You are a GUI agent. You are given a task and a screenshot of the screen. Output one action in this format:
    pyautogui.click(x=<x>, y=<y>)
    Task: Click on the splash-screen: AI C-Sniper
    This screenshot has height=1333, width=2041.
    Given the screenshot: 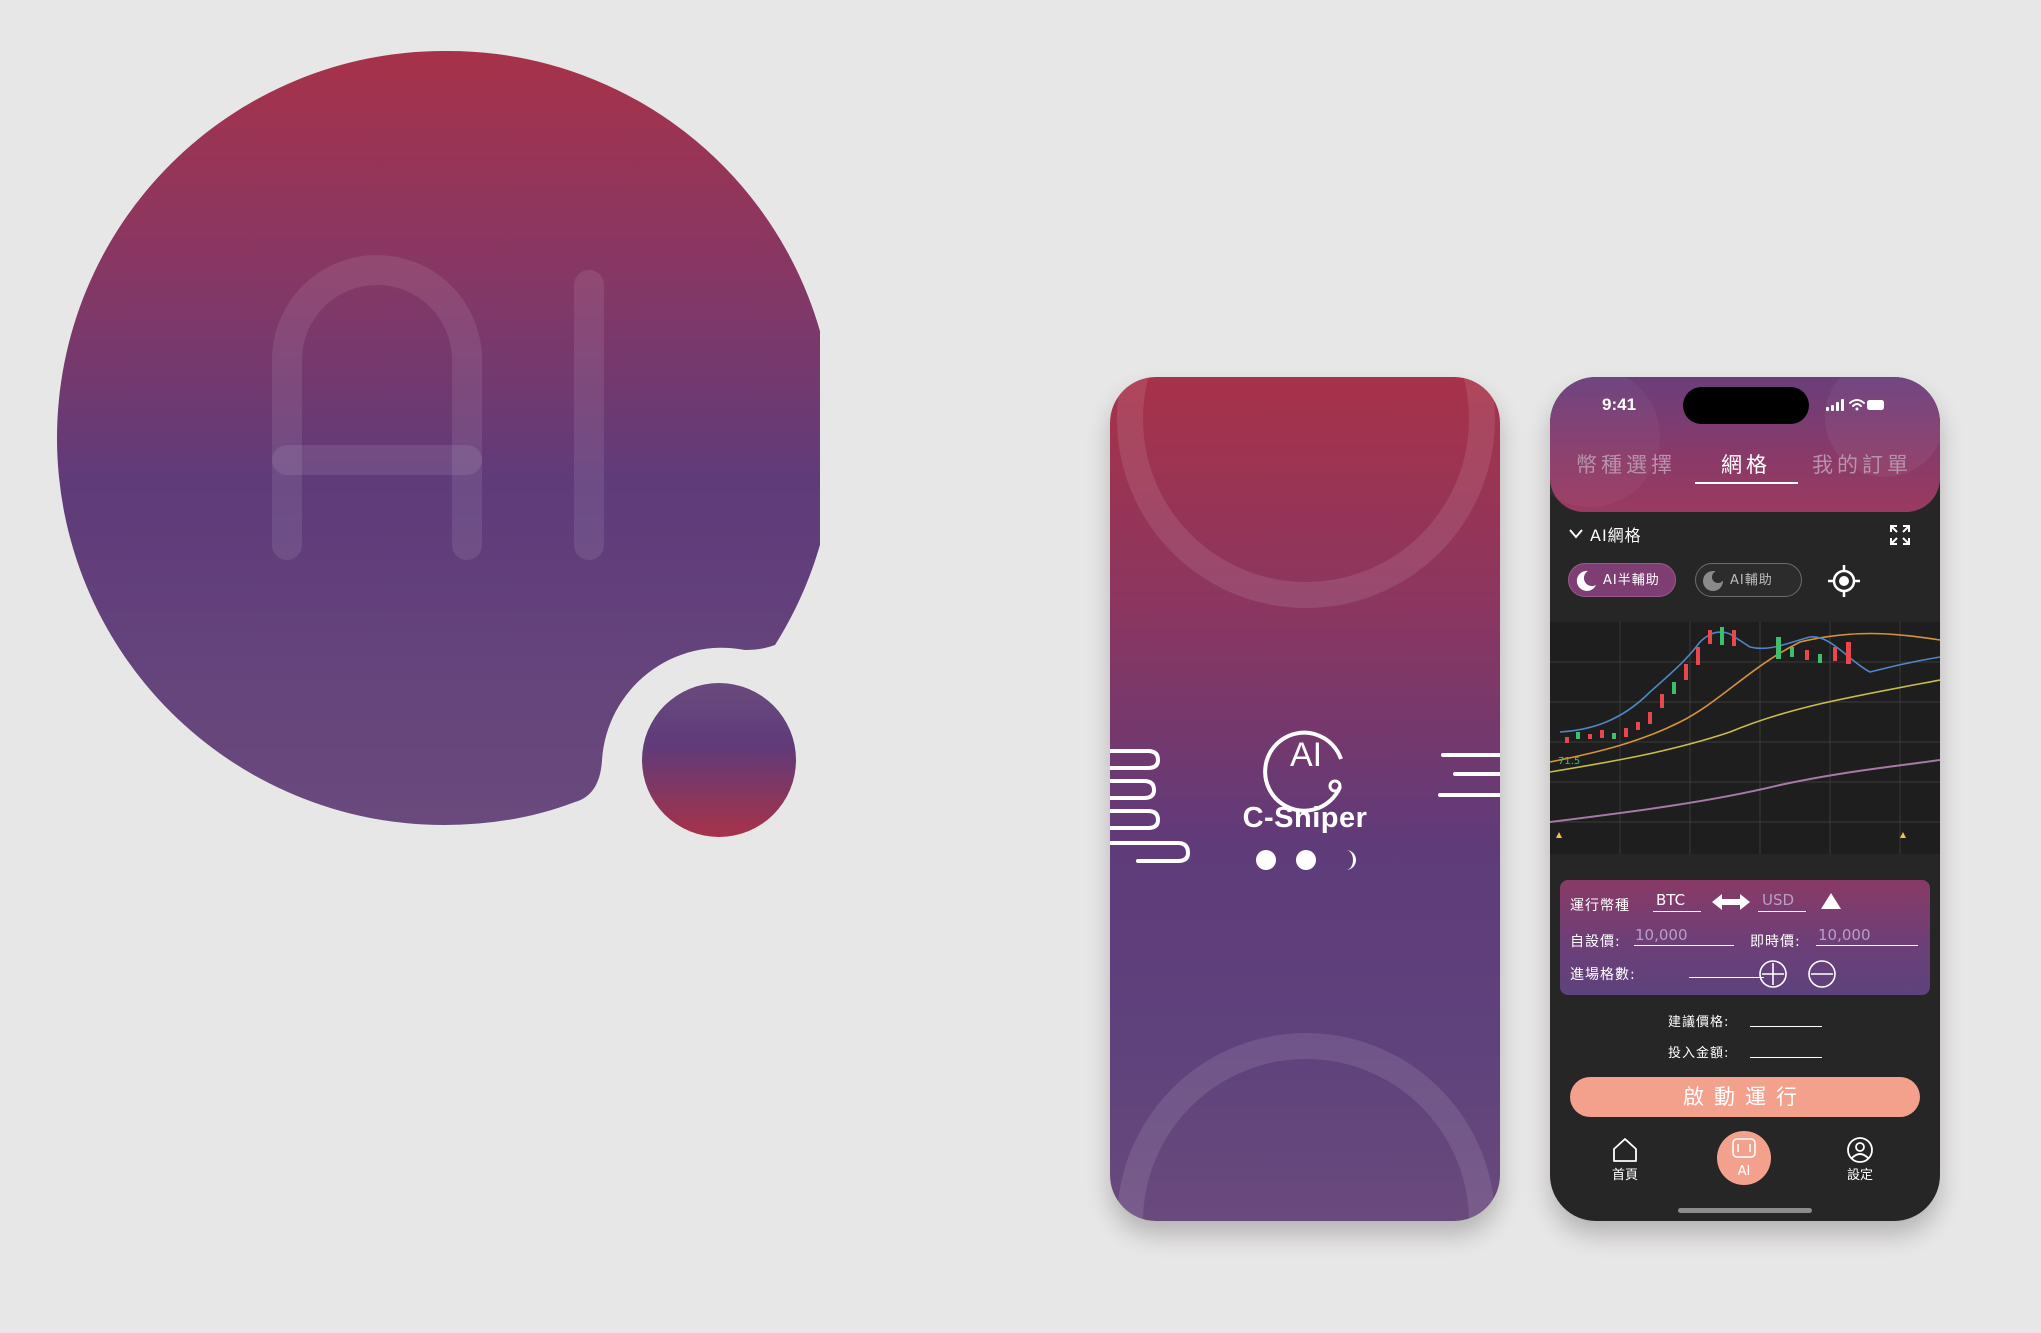 What is the action you would take?
    pyautogui.click(x=1305, y=799)
    